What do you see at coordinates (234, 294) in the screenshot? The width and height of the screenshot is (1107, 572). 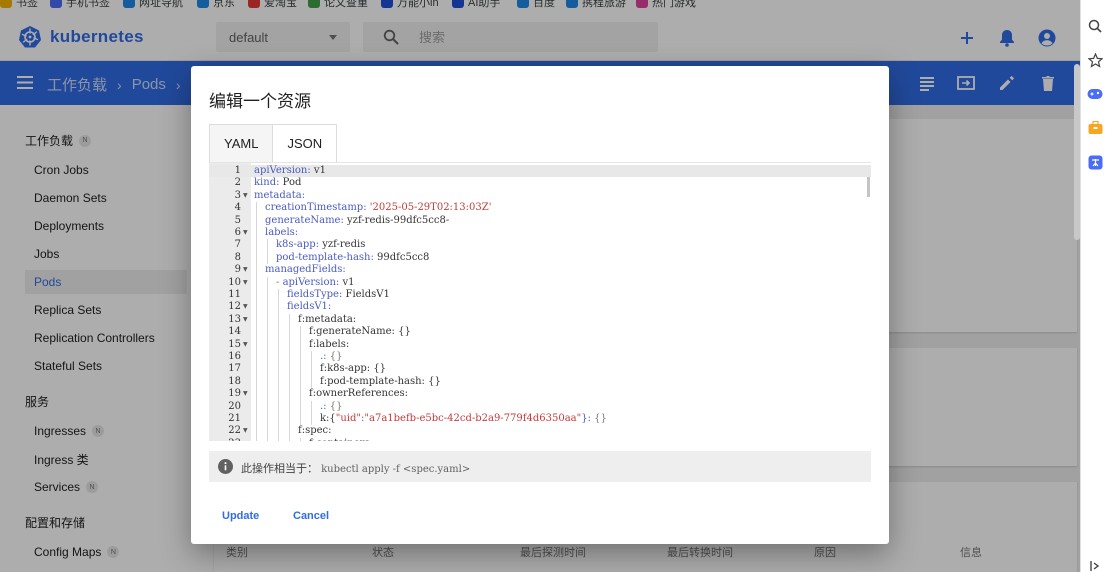 I see `line-number: 11` at bounding box center [234, 294].